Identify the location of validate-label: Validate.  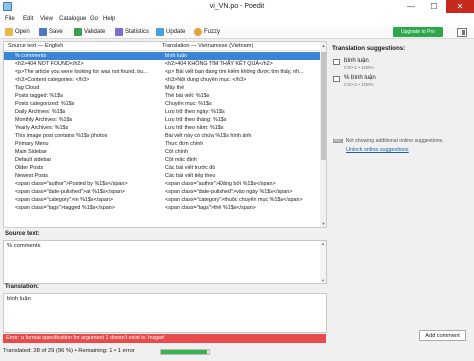
(95, 32).